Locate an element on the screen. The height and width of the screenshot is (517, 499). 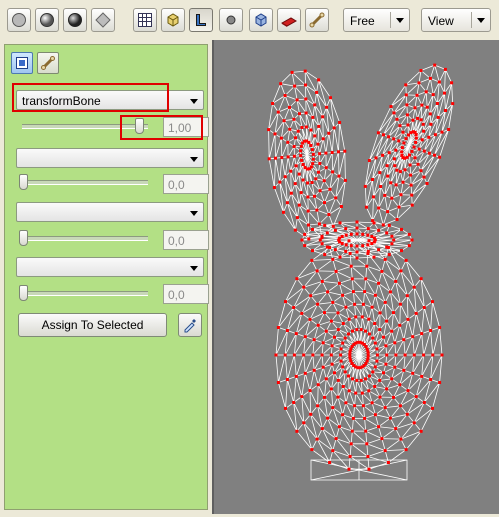
bone-icon is located at coordinates (317, 20).